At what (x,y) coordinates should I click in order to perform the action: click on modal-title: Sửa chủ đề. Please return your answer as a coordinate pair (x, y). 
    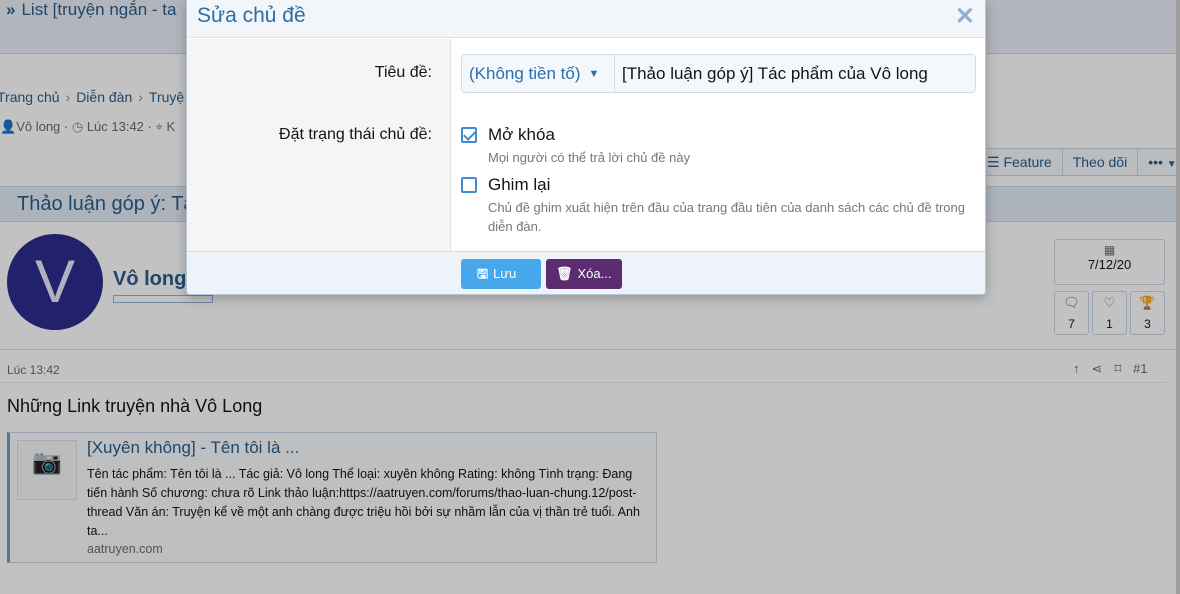
    Looking at the image, I should click on (251, 15).